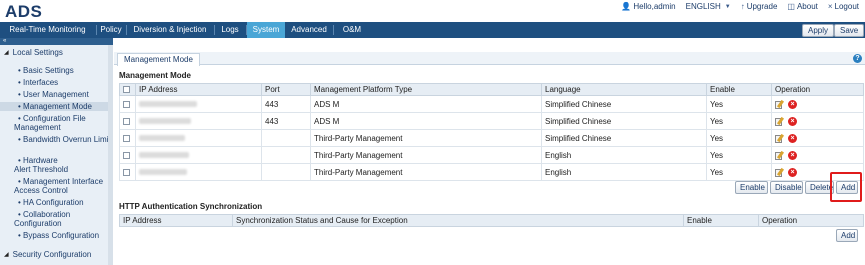  I want to click on cell-language: English, so click(624, 172).